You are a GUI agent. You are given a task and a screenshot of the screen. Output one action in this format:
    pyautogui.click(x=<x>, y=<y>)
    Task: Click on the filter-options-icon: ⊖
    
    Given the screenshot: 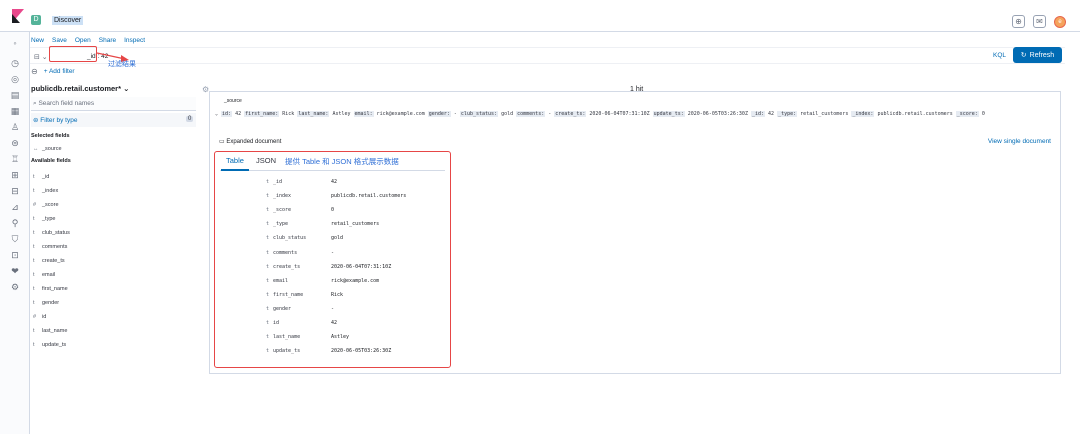 What is the action you would take?
    pyautogui.click(x=34, y=71)
    